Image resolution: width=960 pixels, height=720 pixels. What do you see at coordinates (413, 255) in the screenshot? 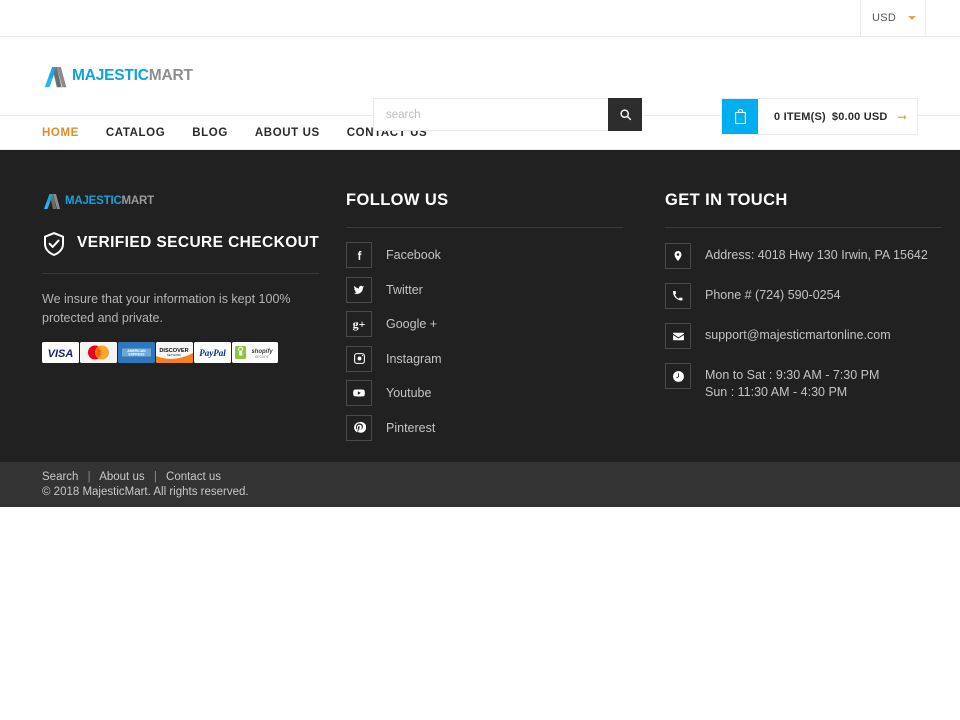
I see `social-label-facebook: Facebook` at bounding box center [413, 255].